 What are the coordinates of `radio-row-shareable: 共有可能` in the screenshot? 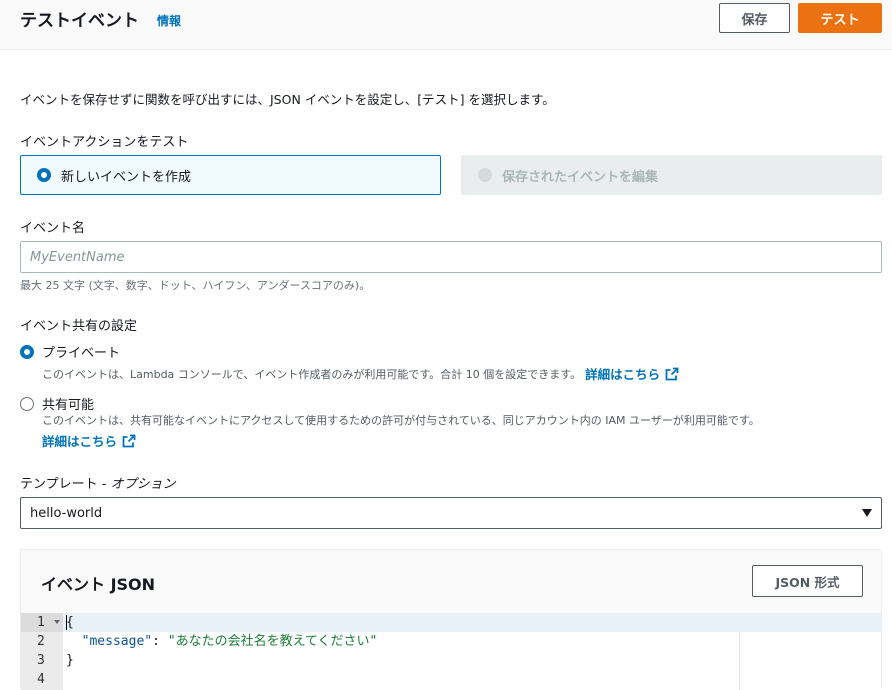 It's located at (57, 403).